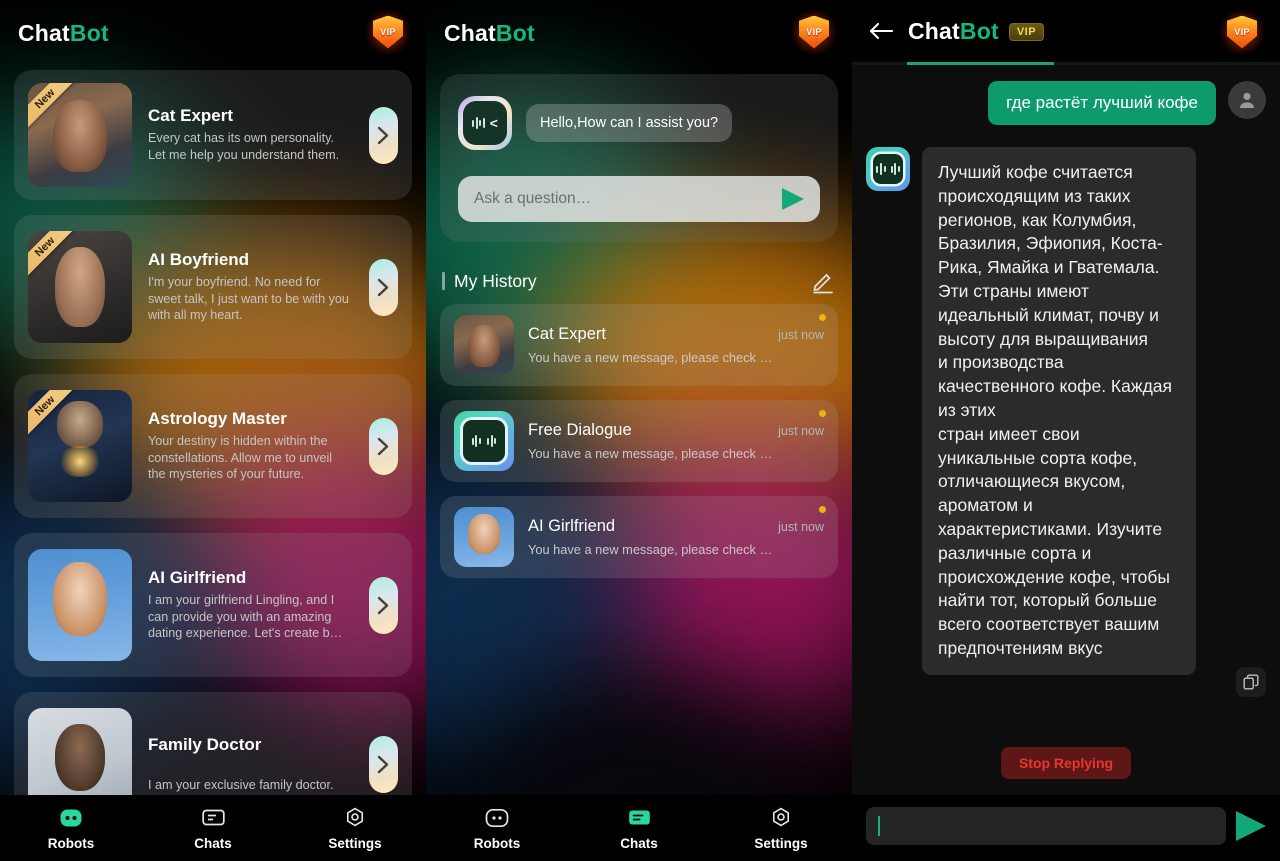  I want to click on vip-tag: VIP, so click(1026, 31).